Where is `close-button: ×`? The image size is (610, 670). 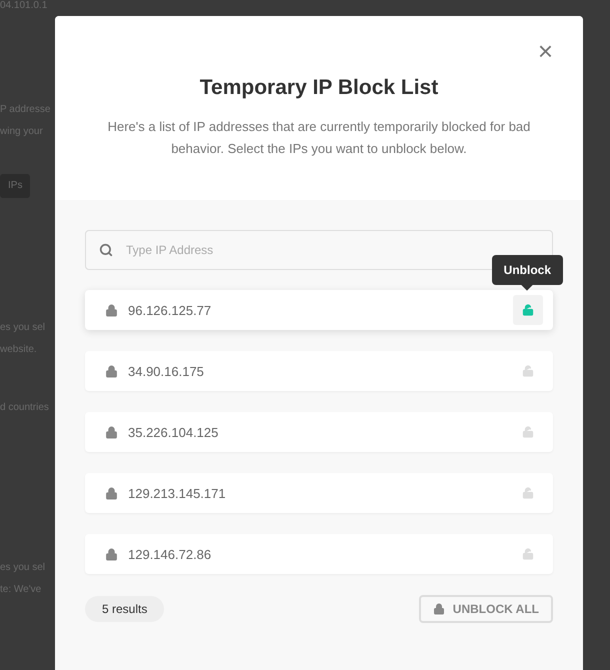 close-button: × is located at coordinates (545, 51).